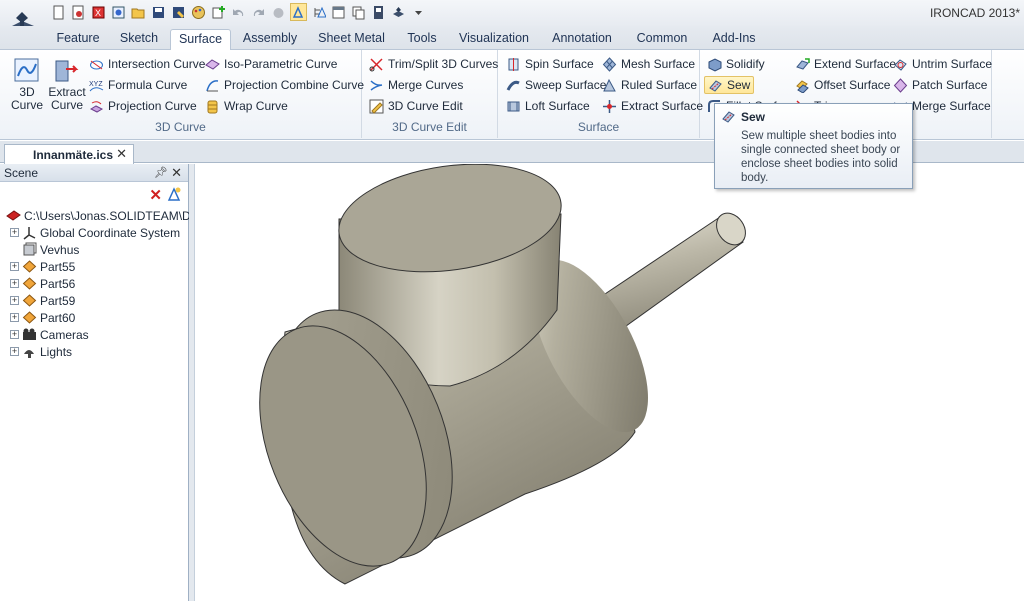  Describe the element at coordinates (298, 12) in the screenshot. I see `triball-icon` at that location.